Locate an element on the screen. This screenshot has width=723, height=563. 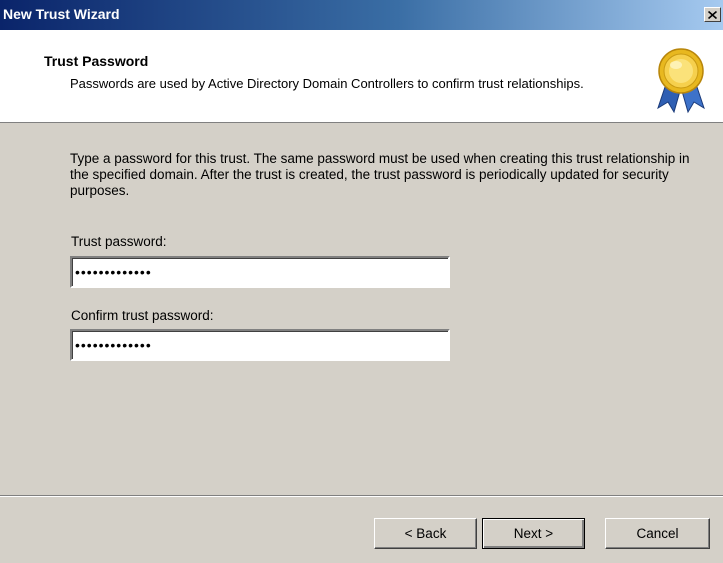
close-button is located at coordinates (712, 14).